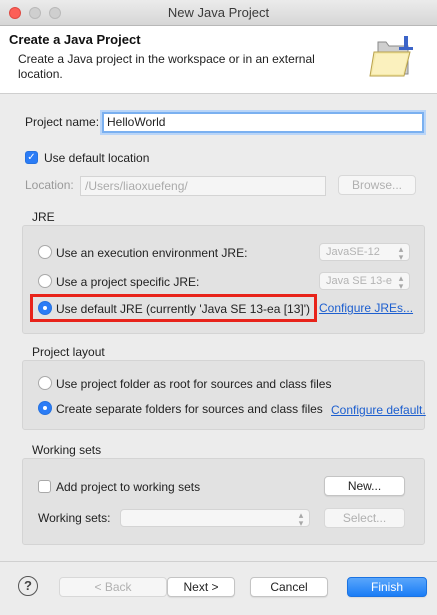 The width and height of the screenshot is (437, 615). I want to click on add-to-working-sets-label: Add project to working sets, so click(128, 487).